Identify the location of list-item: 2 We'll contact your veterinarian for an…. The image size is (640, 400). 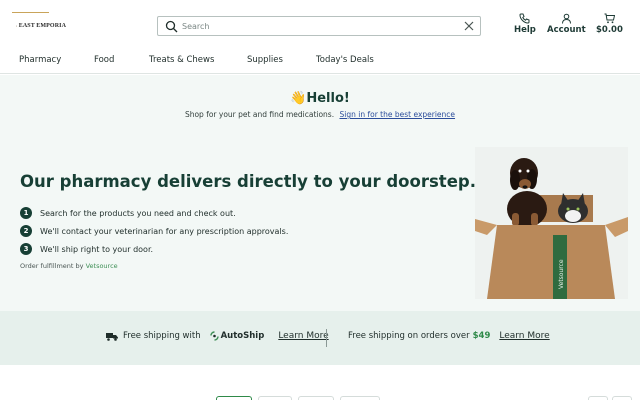
(154, 231).